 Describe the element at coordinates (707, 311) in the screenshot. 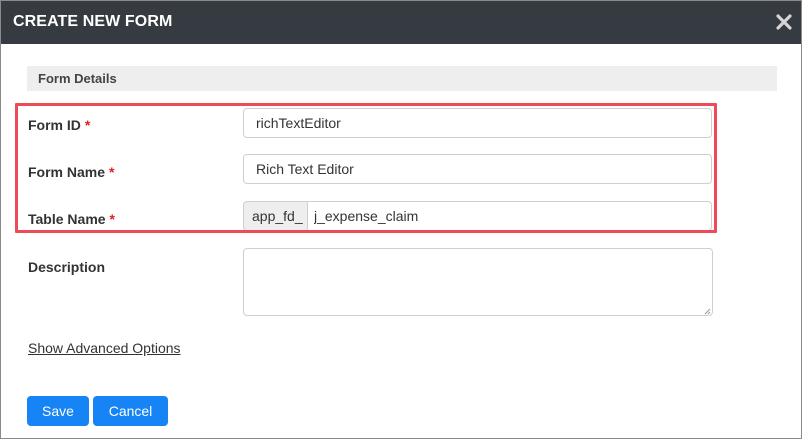

I see `resize-grip-icon` at that location.